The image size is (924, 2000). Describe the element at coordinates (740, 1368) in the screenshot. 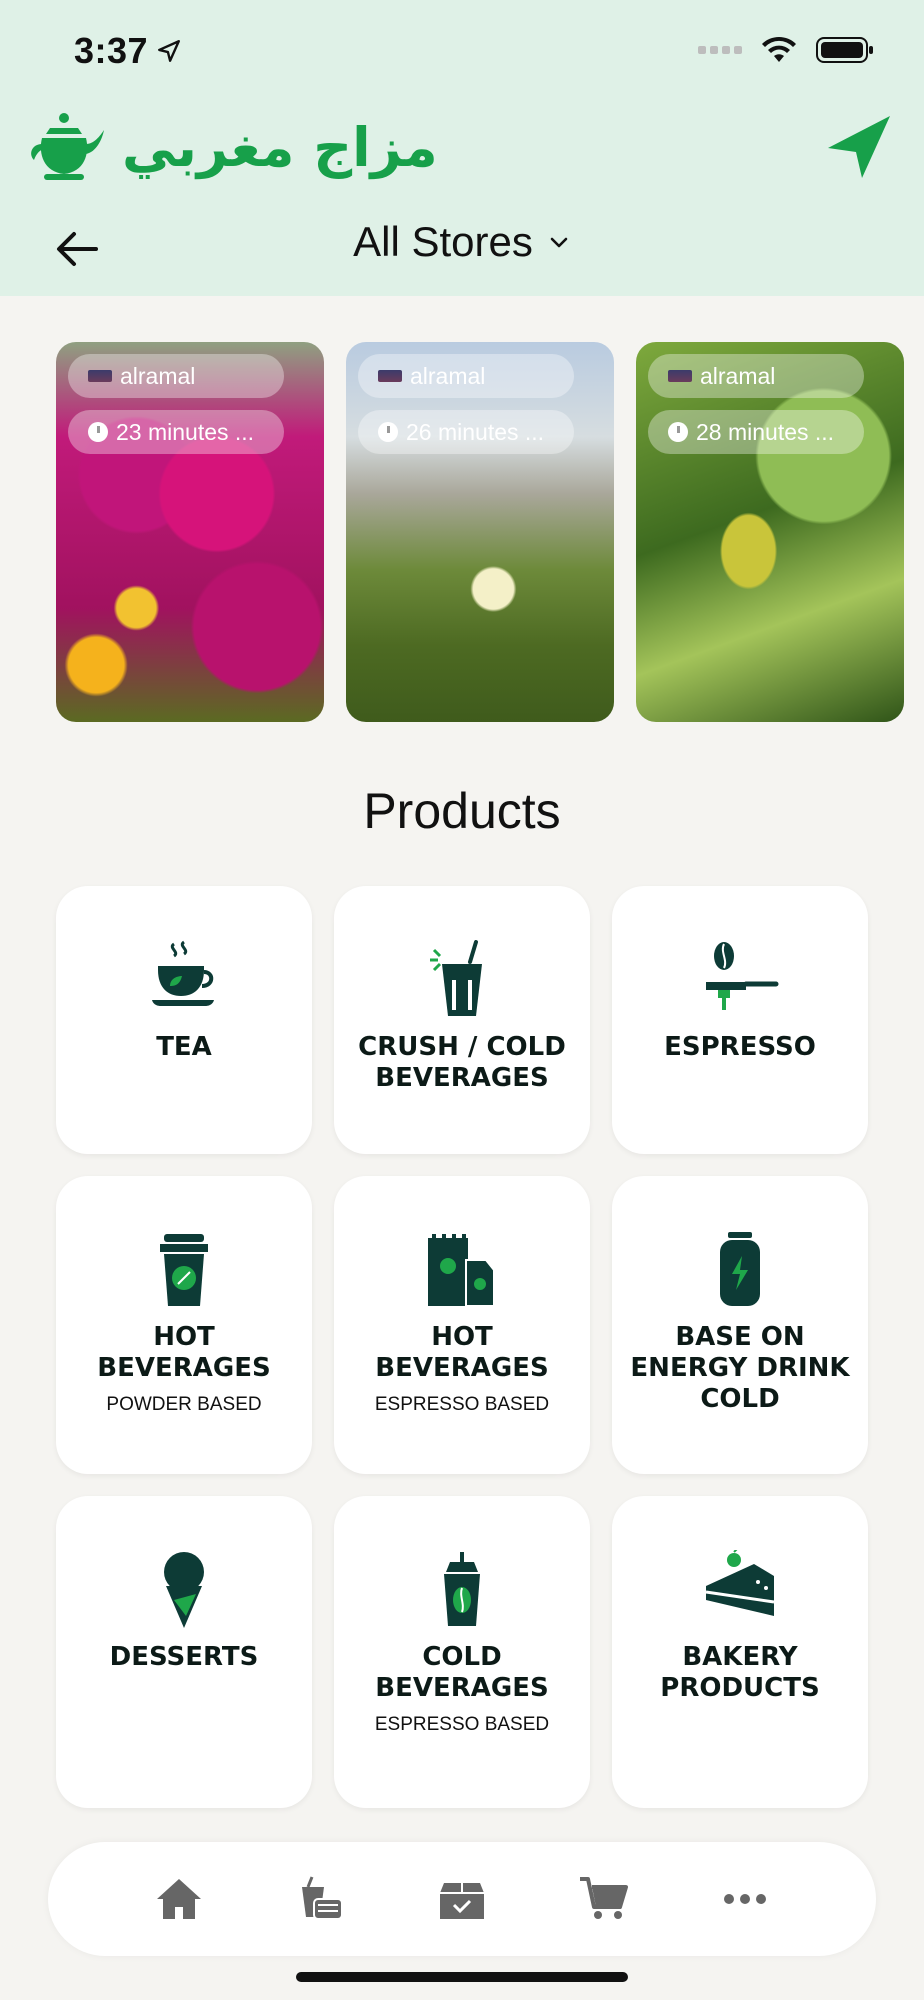

I see `category-title: BASE ON ENERGY DRINK COLD` at that location.